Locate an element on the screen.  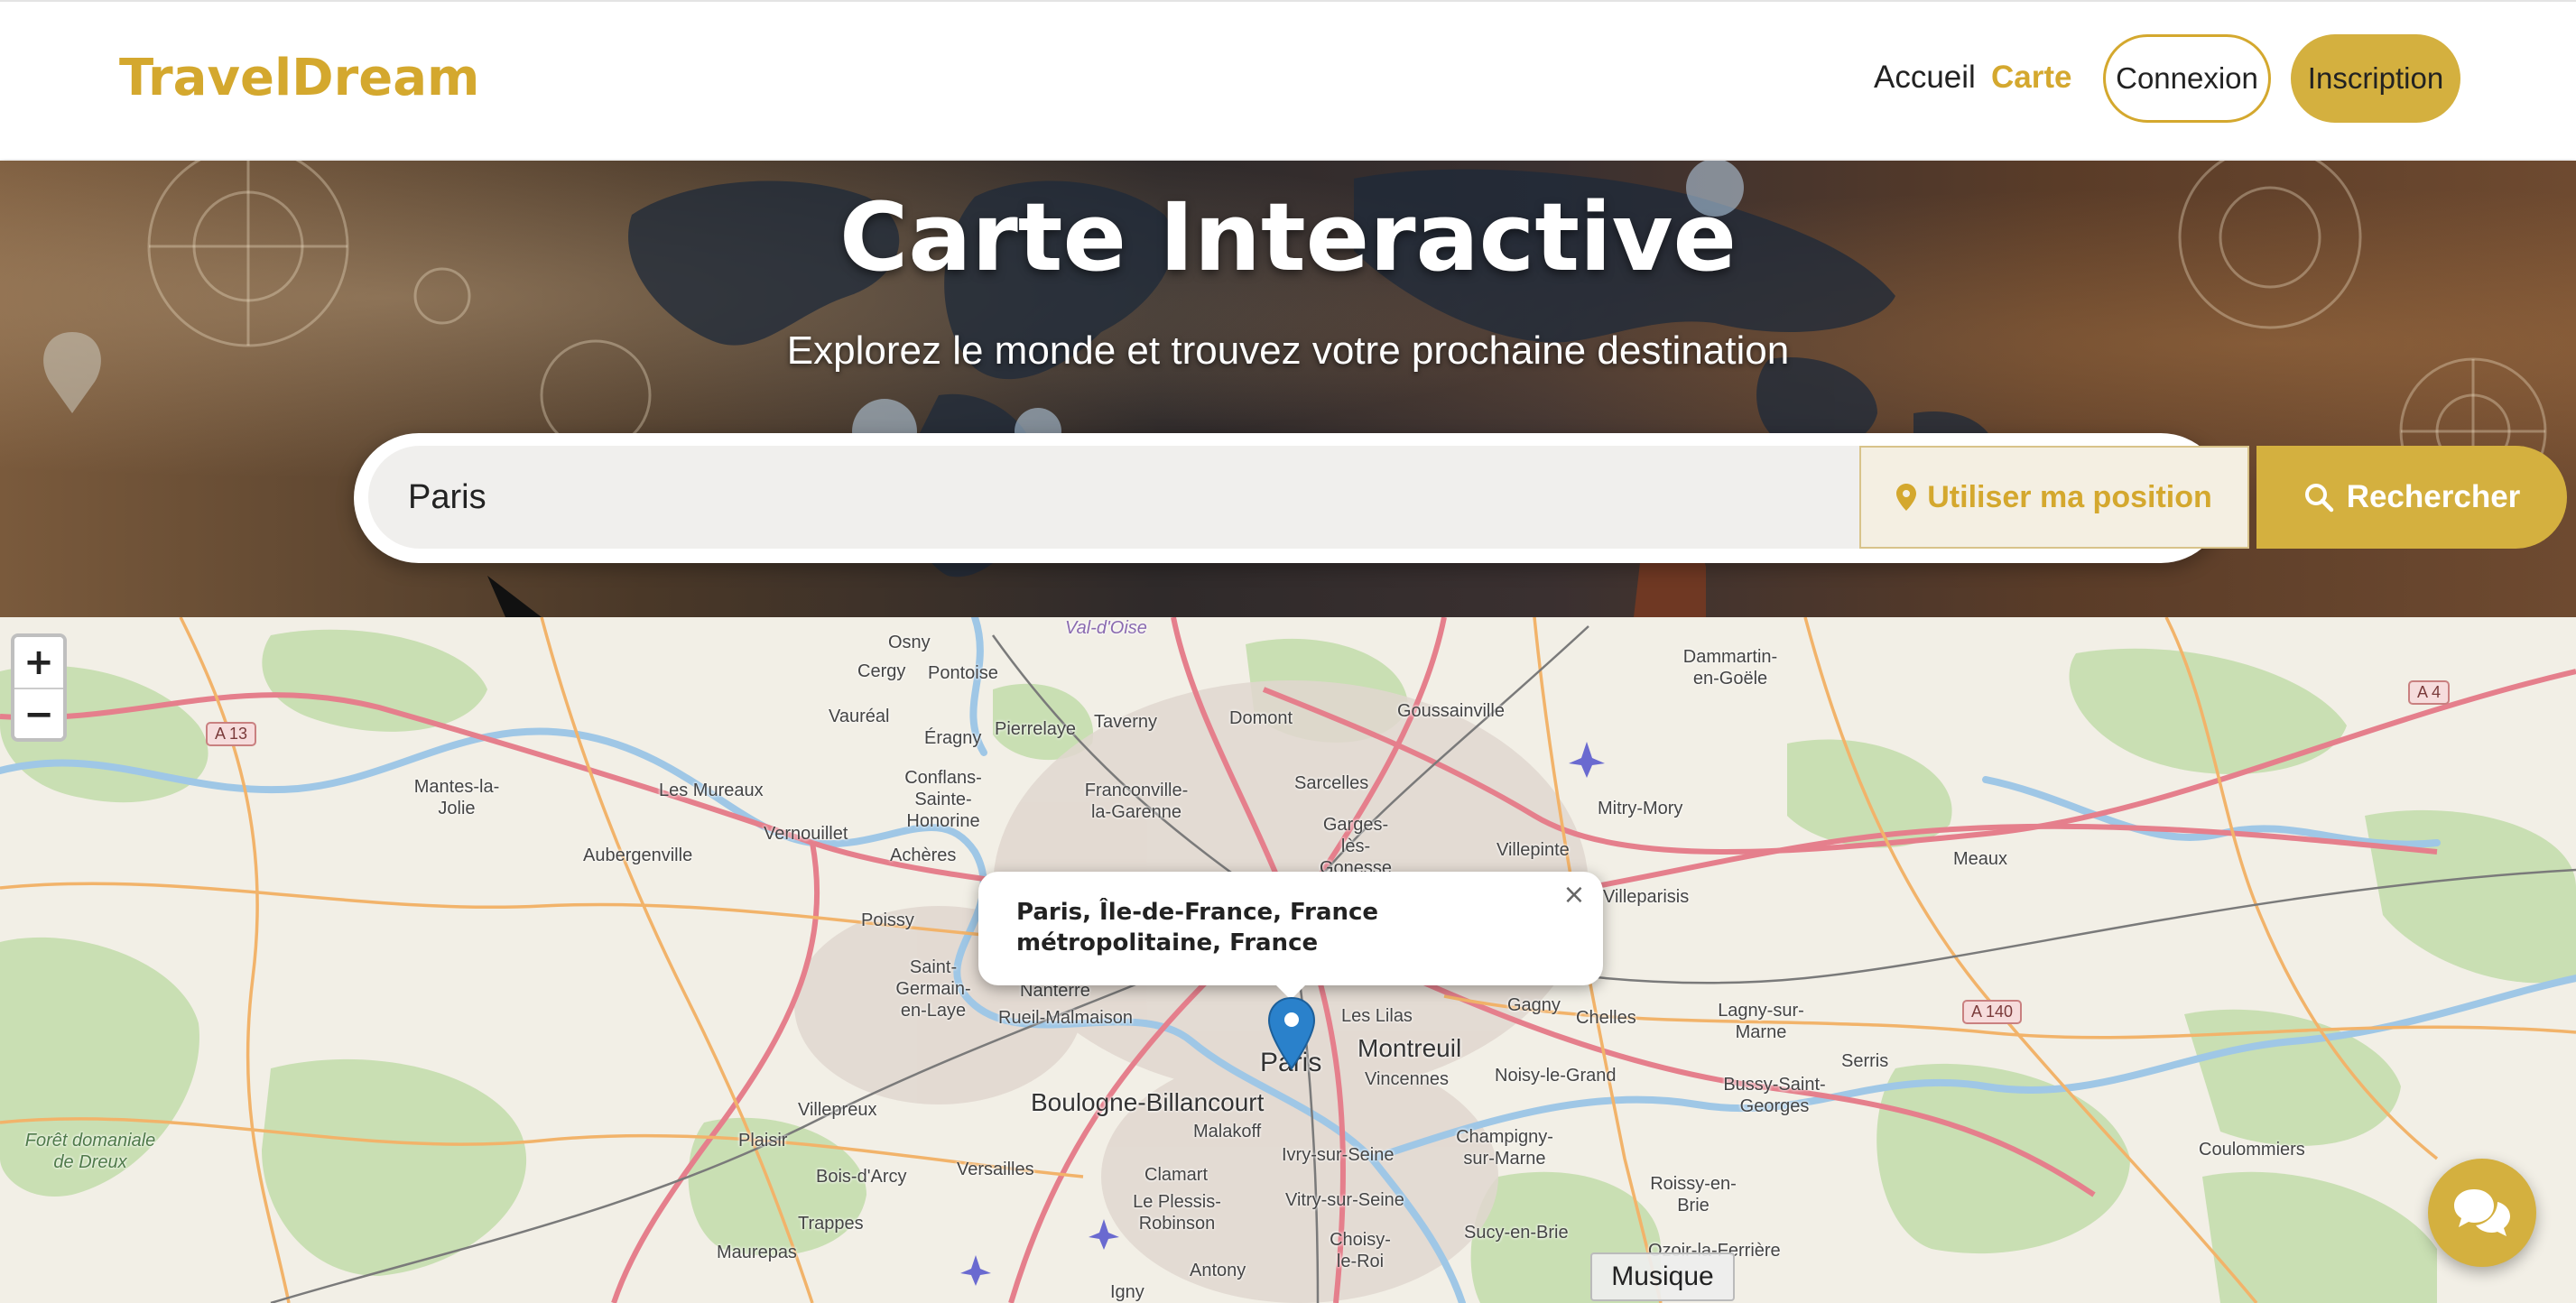
map-label: Coulommiers is located at coordinates (2252, 1150).